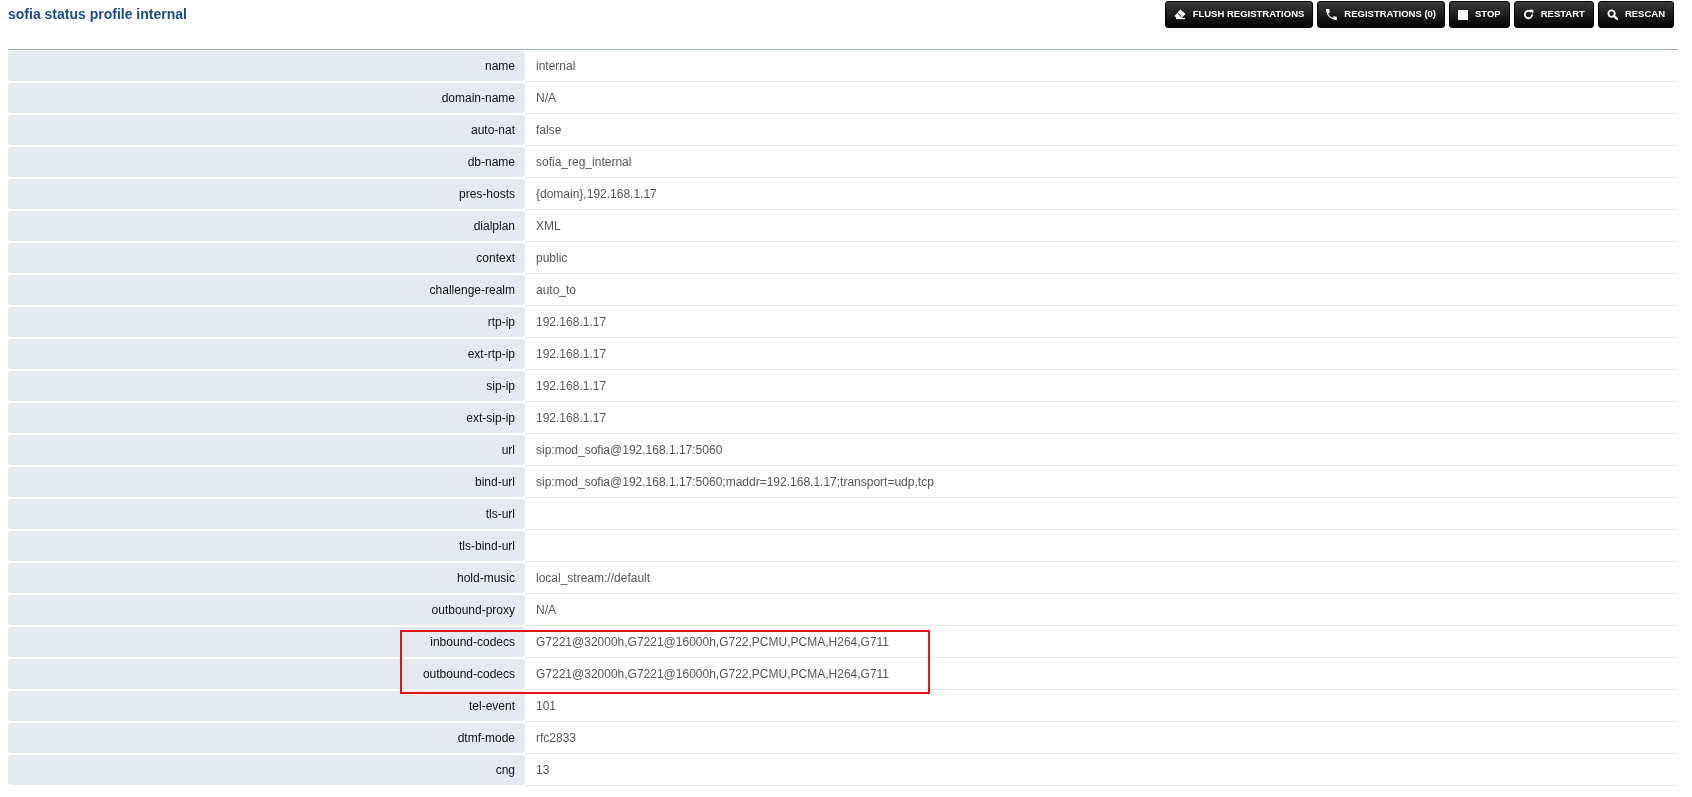 The image size is (1692, 797). Describe the element at coordinates (1239, 14) in the screenshot. I see `flush-registrations-button: FLUSH REGISTRATIONS` at that location.